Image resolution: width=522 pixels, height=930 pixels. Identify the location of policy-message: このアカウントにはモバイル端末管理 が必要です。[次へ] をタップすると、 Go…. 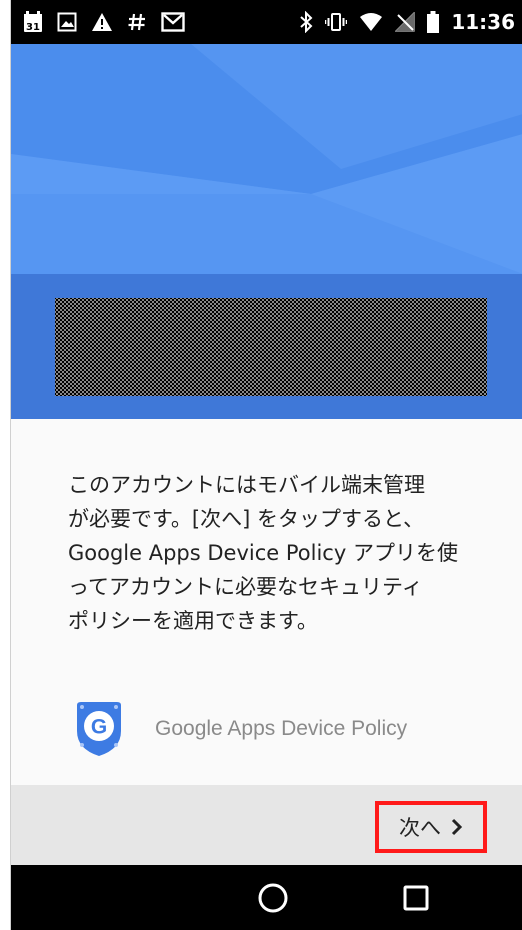
(278, 553).